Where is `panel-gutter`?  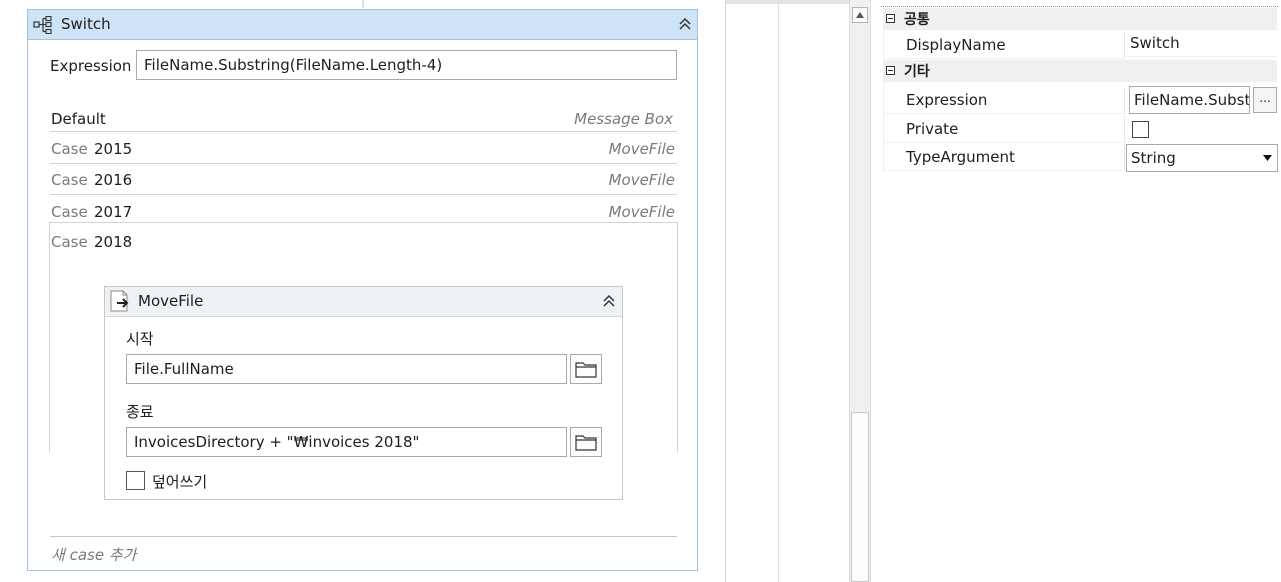
panel-gutter is located at coordinates (814, 291).